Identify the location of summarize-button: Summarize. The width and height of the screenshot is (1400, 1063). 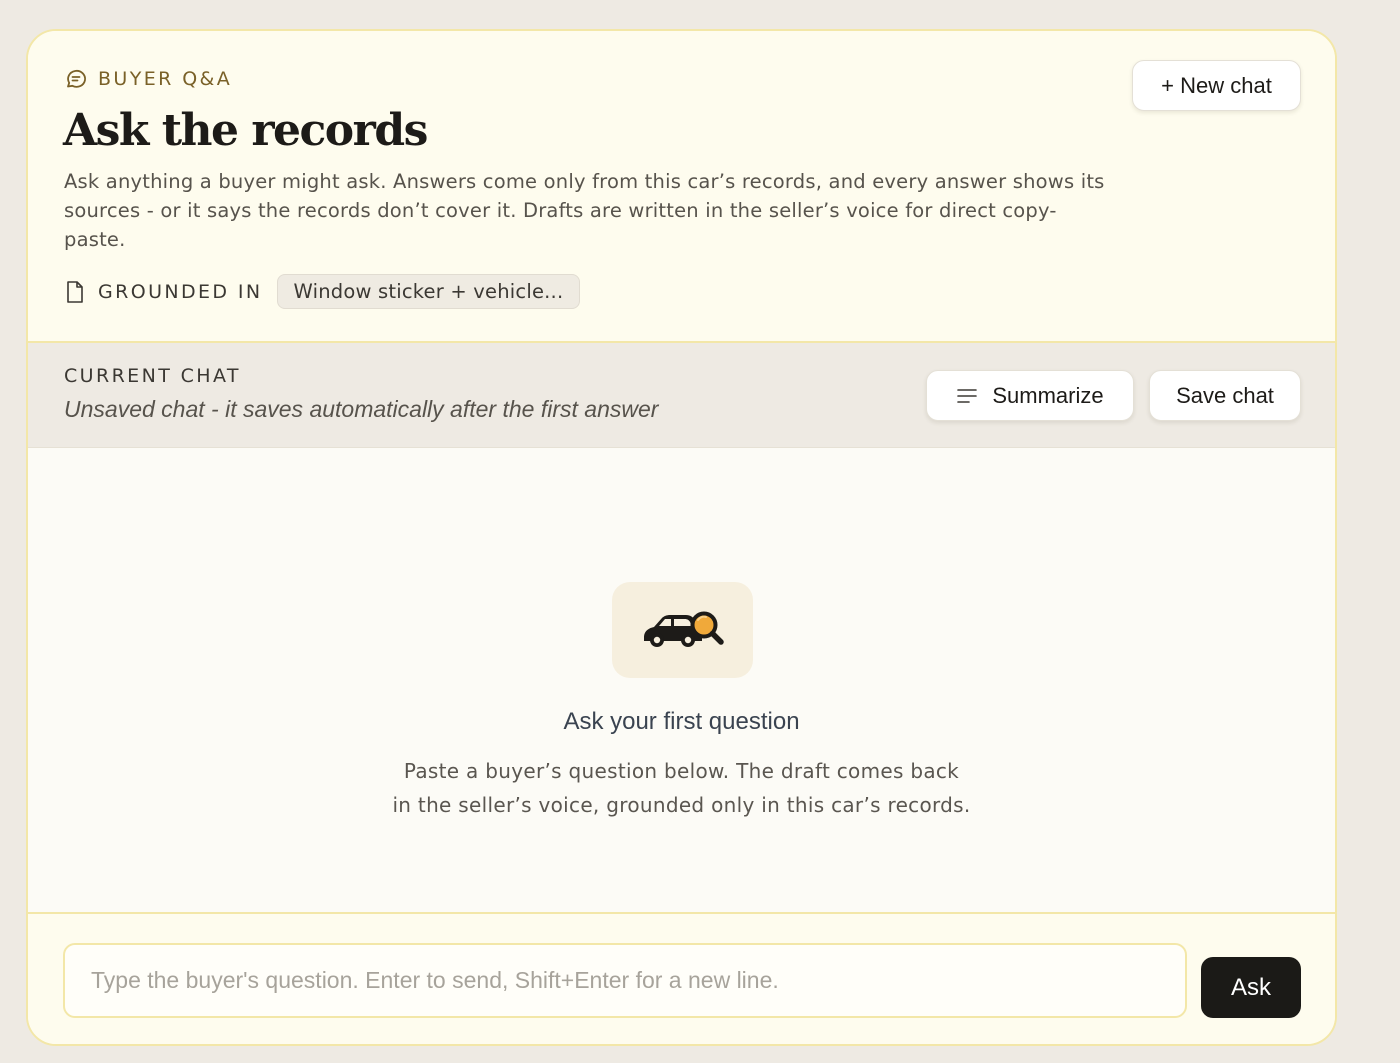
(1030, 395).